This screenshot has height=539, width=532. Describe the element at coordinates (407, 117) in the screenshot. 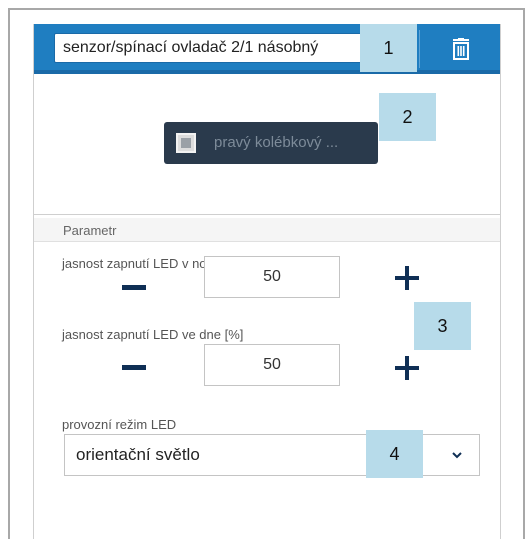

I see `callout-marker-2: 2` at that location.